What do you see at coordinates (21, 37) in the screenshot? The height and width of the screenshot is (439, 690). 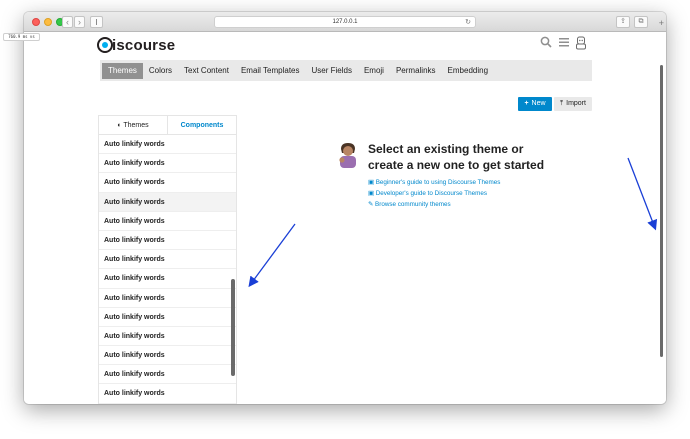 I see `profiler-badge: 760.9 ms vs` at bounding box center [21, 37].